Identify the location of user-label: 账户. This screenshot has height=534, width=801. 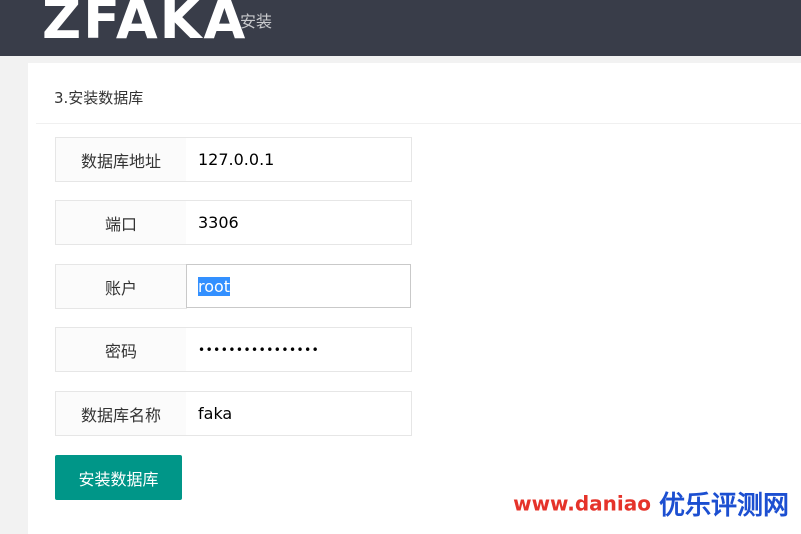
(121, 286).